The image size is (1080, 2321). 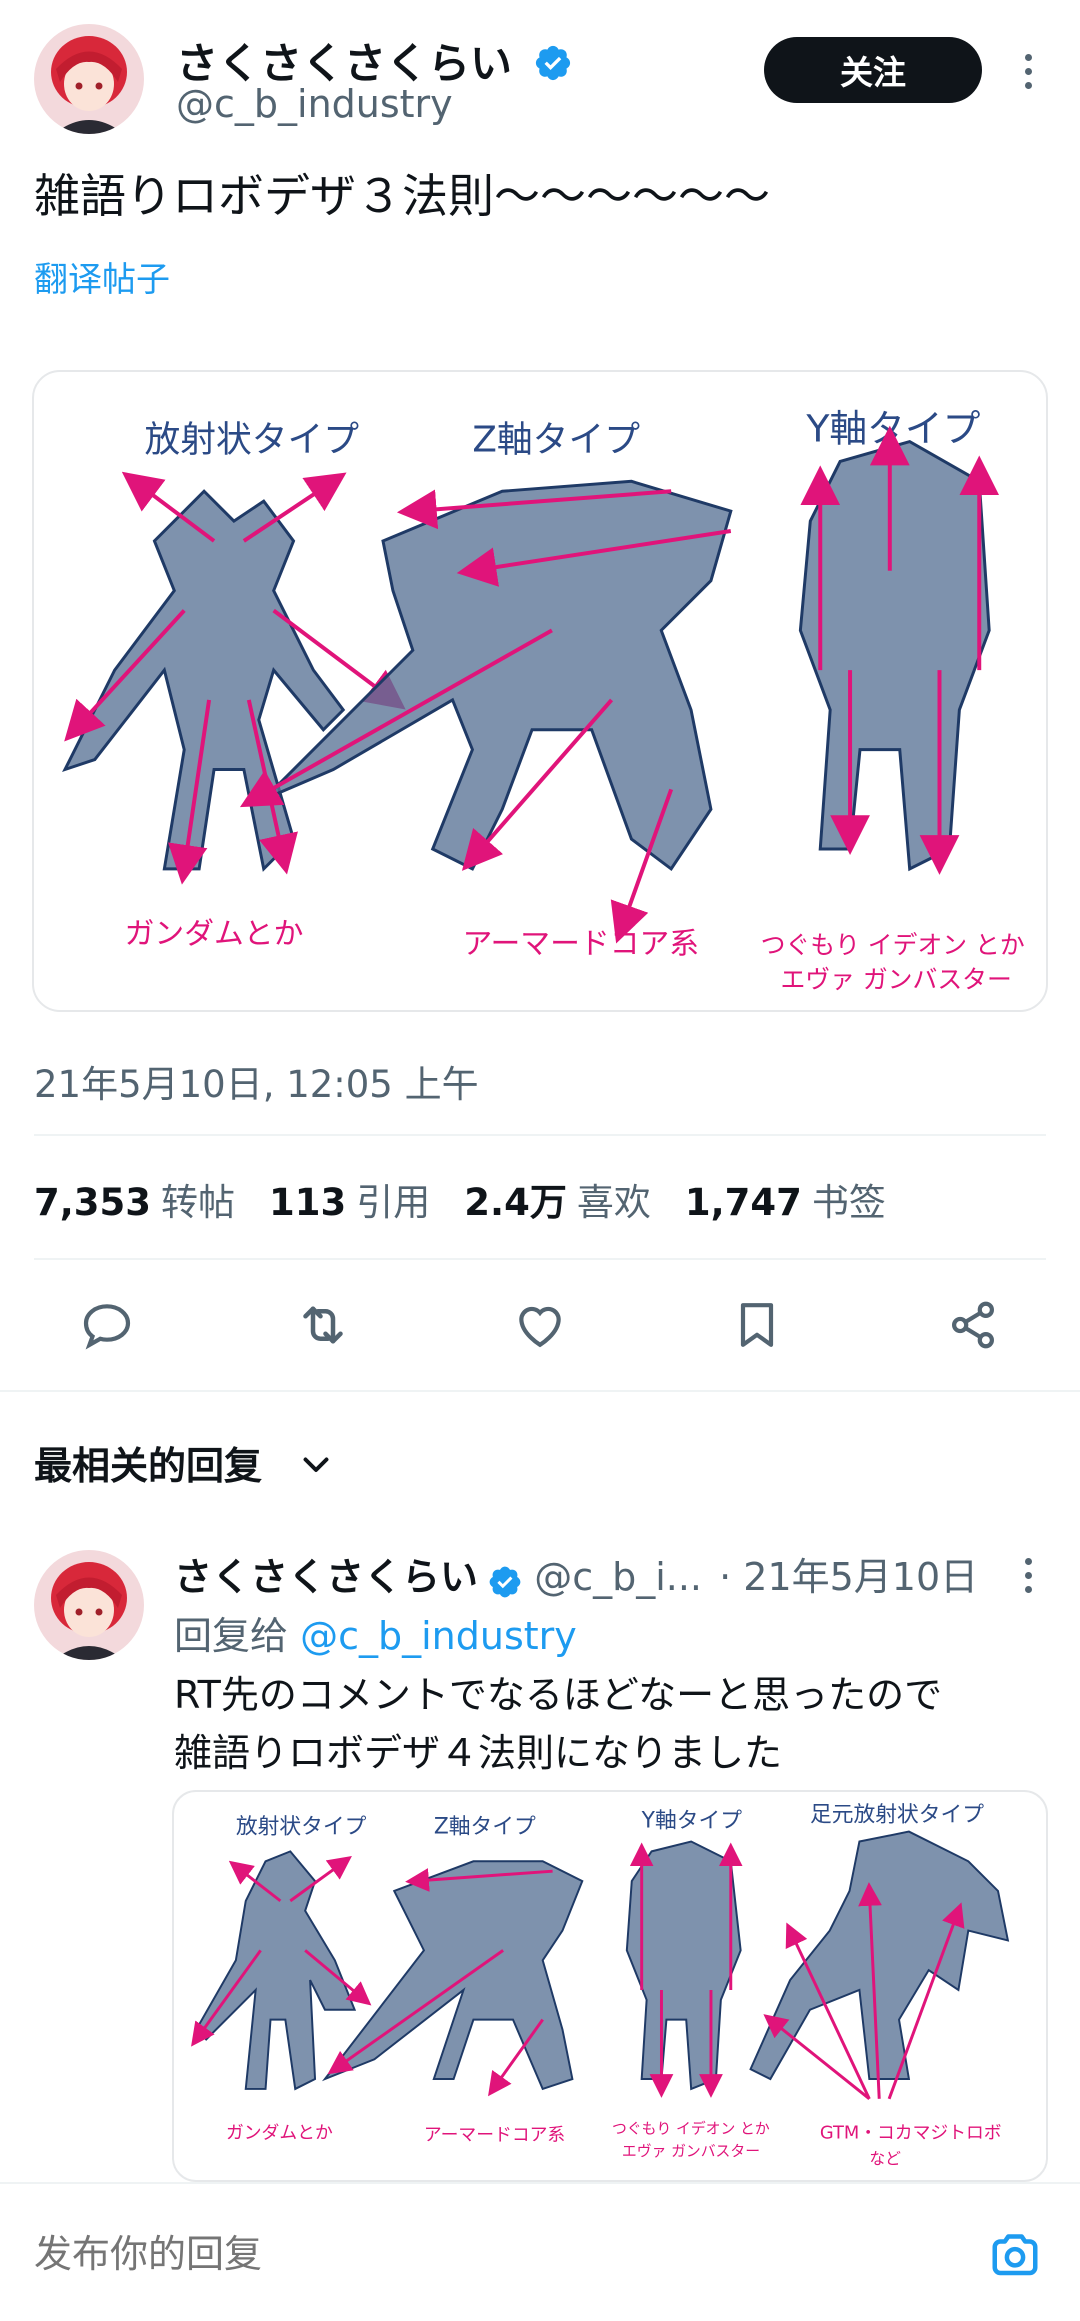 I want to click on note-foot-line1: GTM・コカマジトロボ, so click(x=911, y=2132).